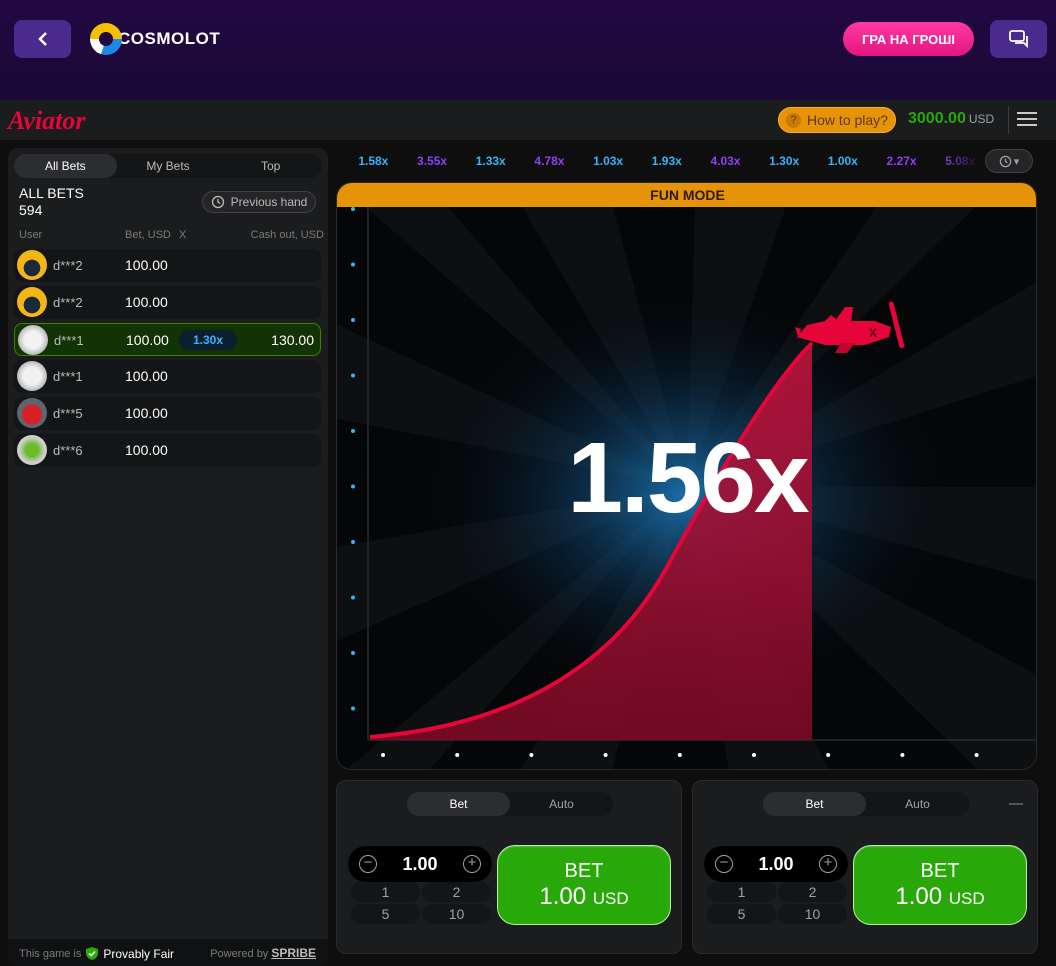 This screenshot has width=1056, height=966. I want to click on provably-fair-label: Provably Fair, so click(139, 953).